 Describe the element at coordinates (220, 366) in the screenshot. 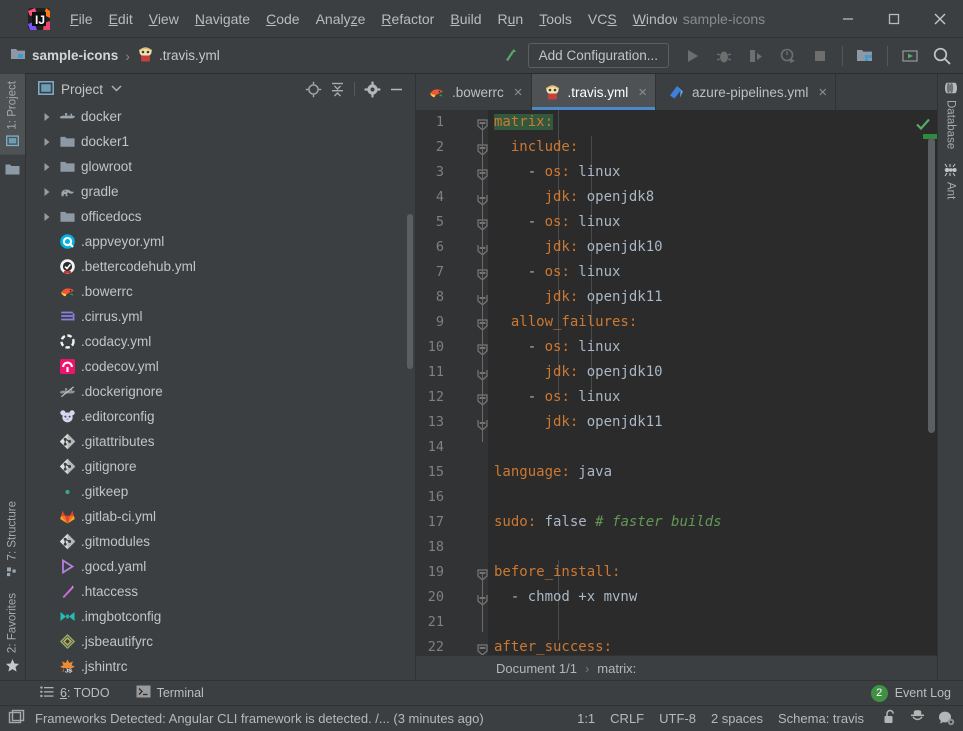

I see `tree-item: .codecov.yml` at that location.